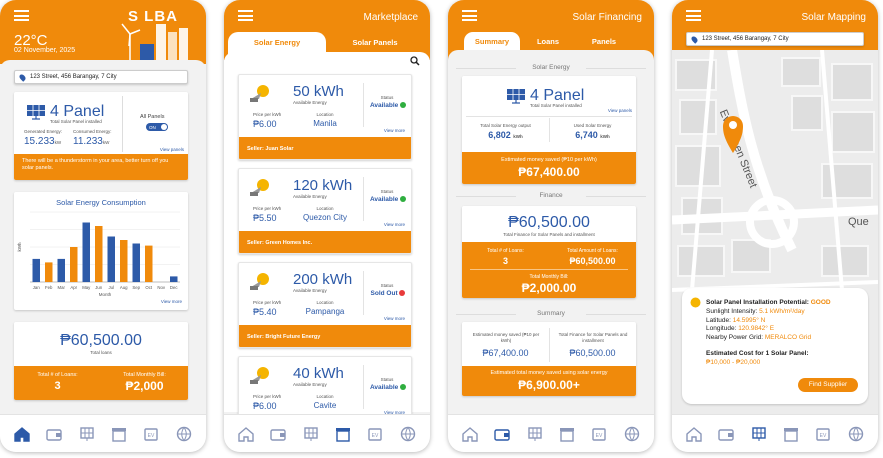 The height and width of the screenshot is (458, 883). What do you see at coordinates (265, 218) in the screenshot?
I see `listing-price: ₱5.50` at bounding box center [265, 218].